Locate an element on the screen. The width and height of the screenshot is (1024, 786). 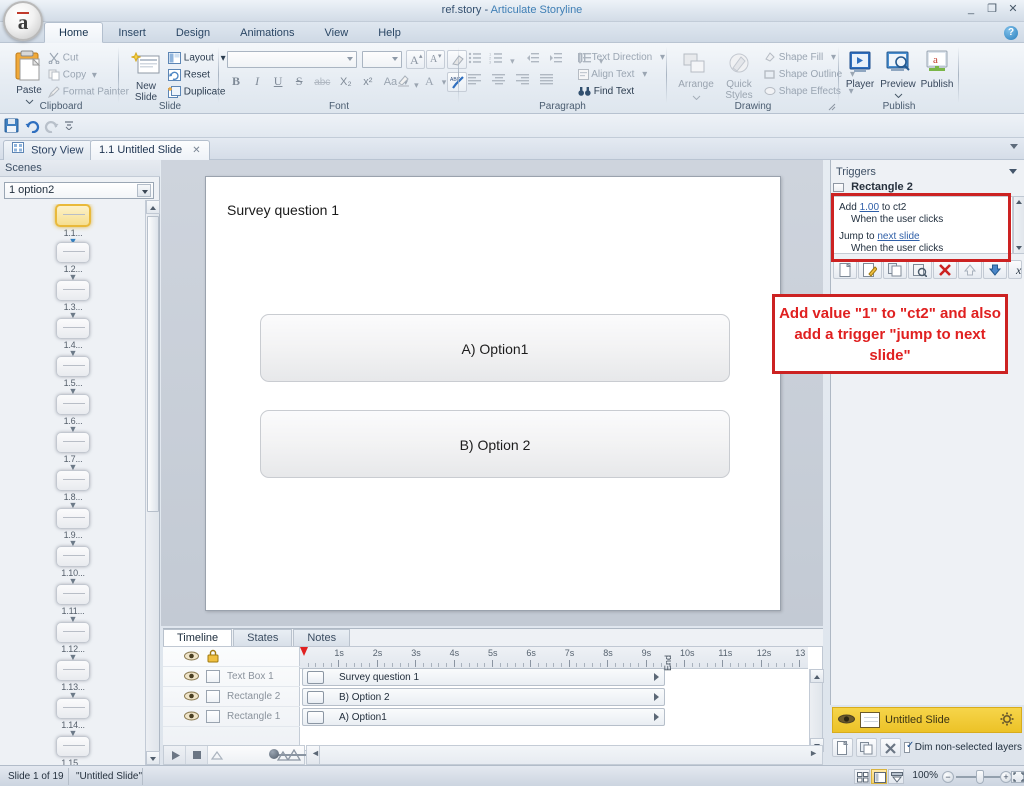
slide-thumbnail-item: 1.8... ▼ is located at coordinates (73, 490).